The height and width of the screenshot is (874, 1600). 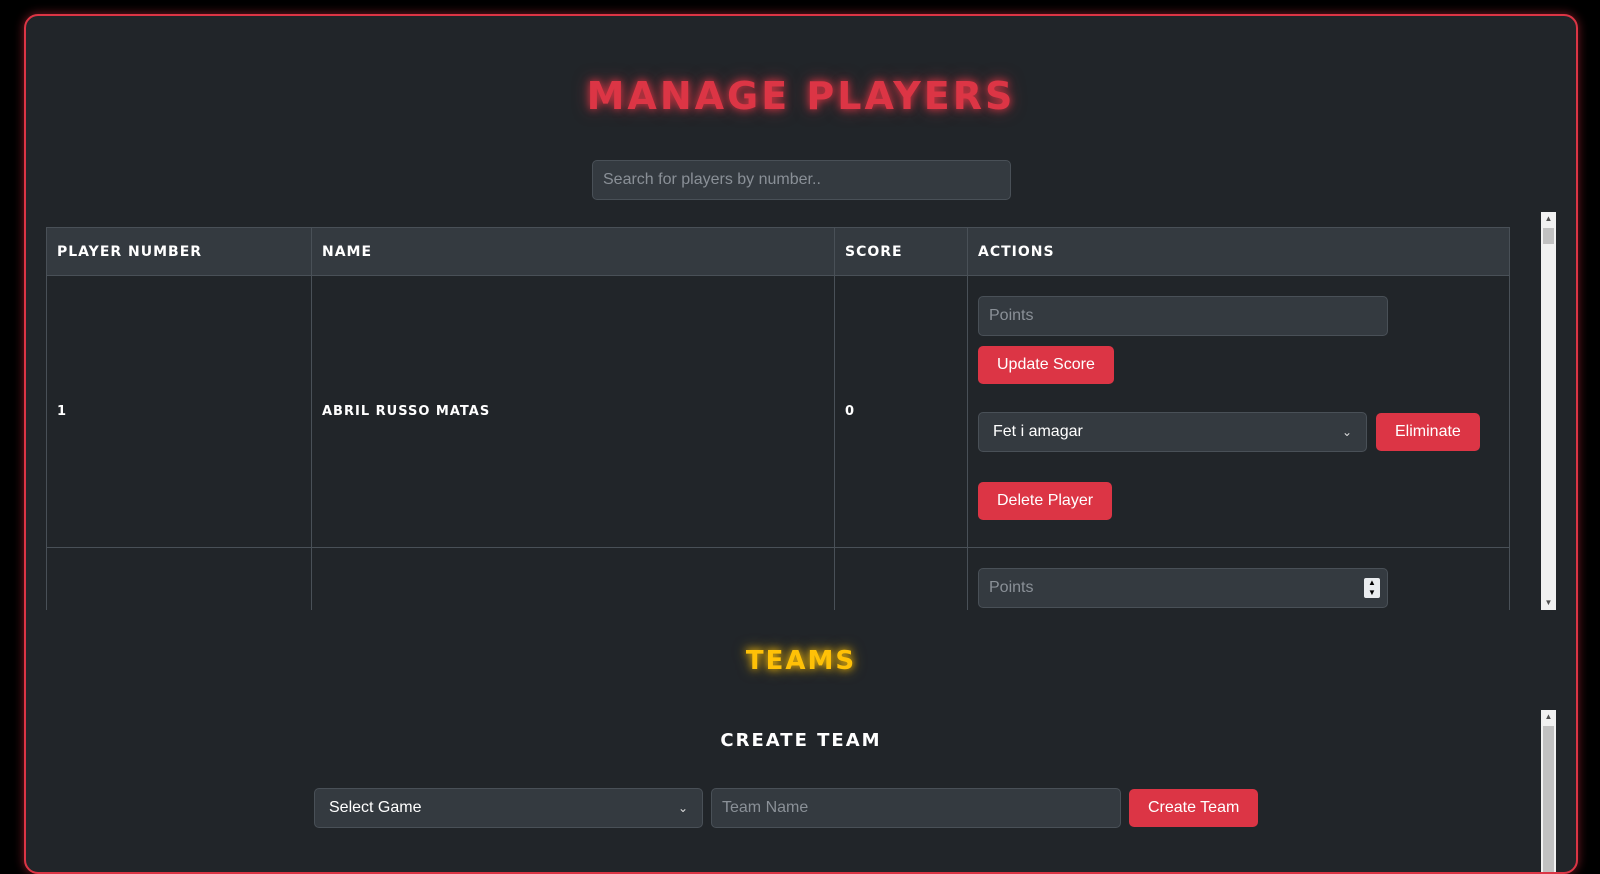 I want to click on eliminate-row: Fet i amagar ⌄ Eliminate, so click(x=1238, y=432).